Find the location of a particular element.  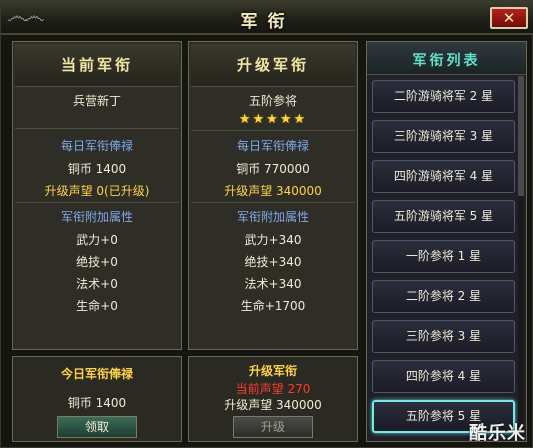

close-button: ✕ is located at coordinates (509, 18).